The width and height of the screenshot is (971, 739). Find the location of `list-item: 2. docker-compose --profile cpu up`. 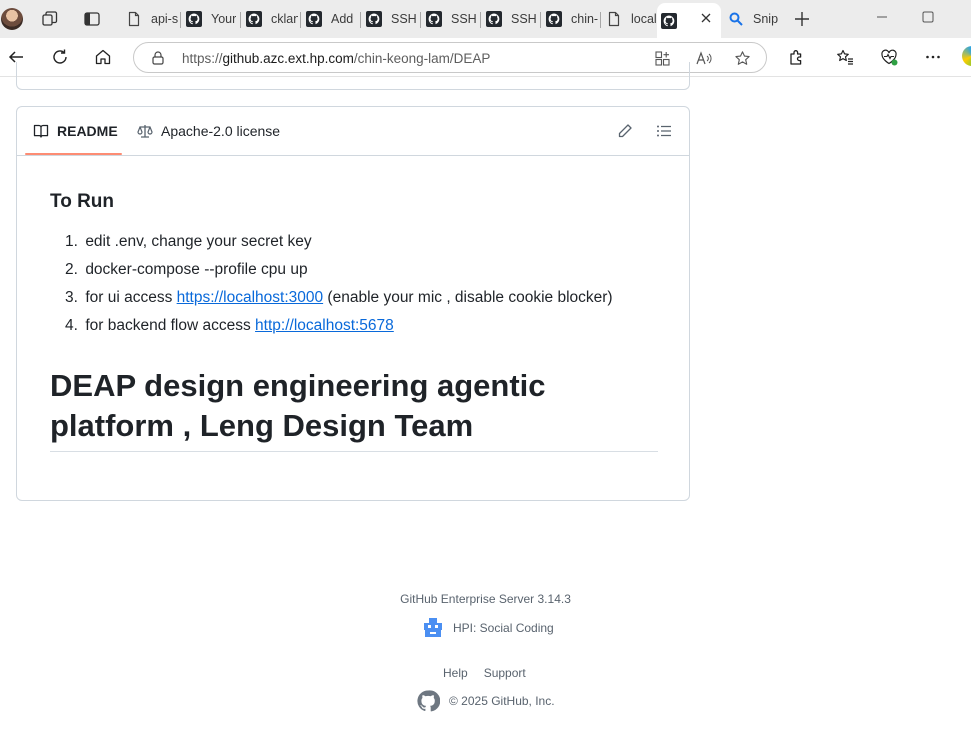

list-item: 2. docker-compose --profile cpu up is located at coordinates (365, 273).